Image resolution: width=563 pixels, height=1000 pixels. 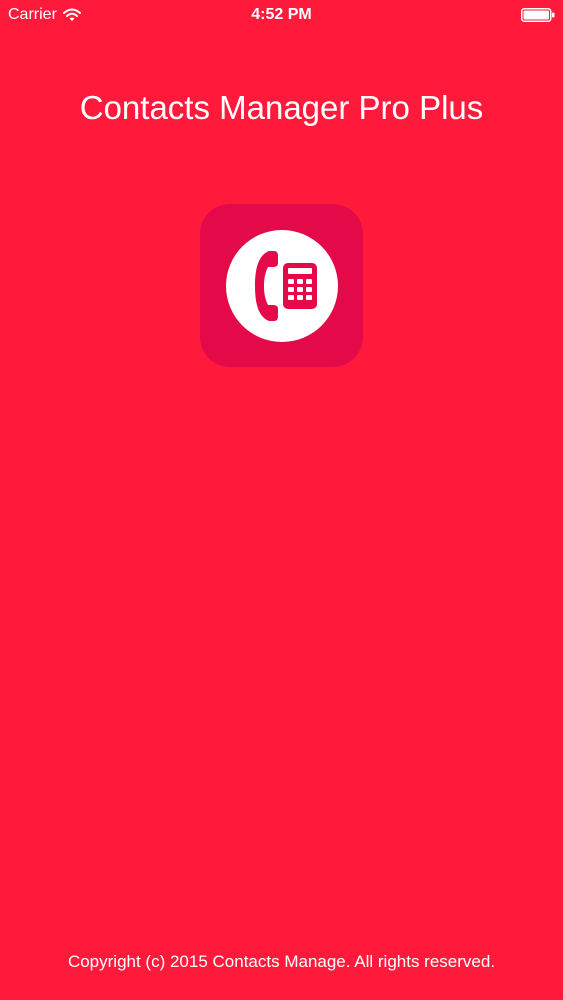 I want to click on app-icon, so click(x=281, y=285).